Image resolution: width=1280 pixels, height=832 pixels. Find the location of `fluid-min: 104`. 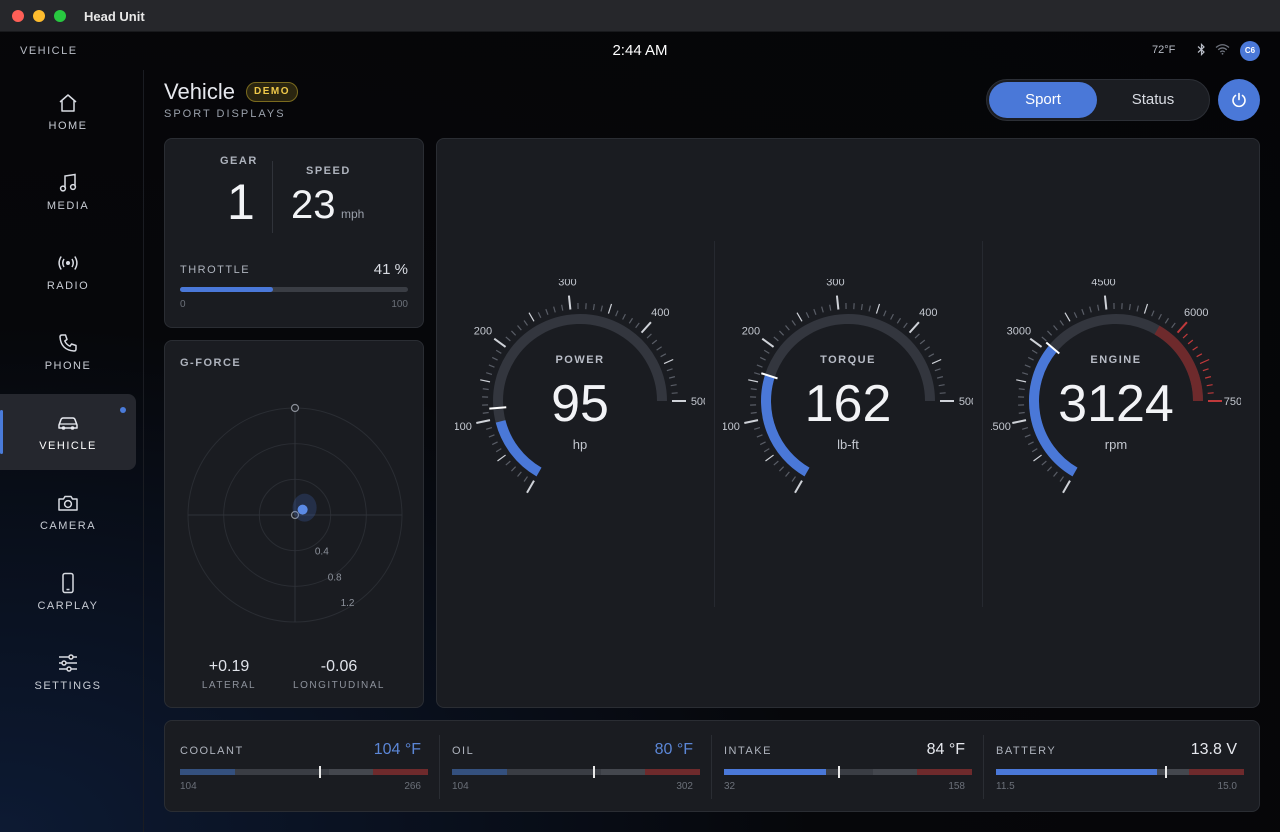

fluid-min: 104 is located at coordinates (188, 786).